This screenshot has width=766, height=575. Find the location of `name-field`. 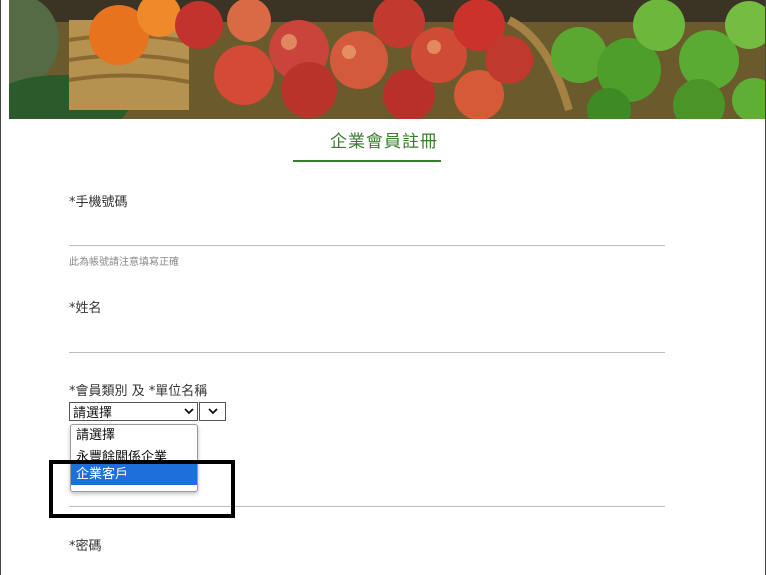

name-field is located at coordinates (367, 352).